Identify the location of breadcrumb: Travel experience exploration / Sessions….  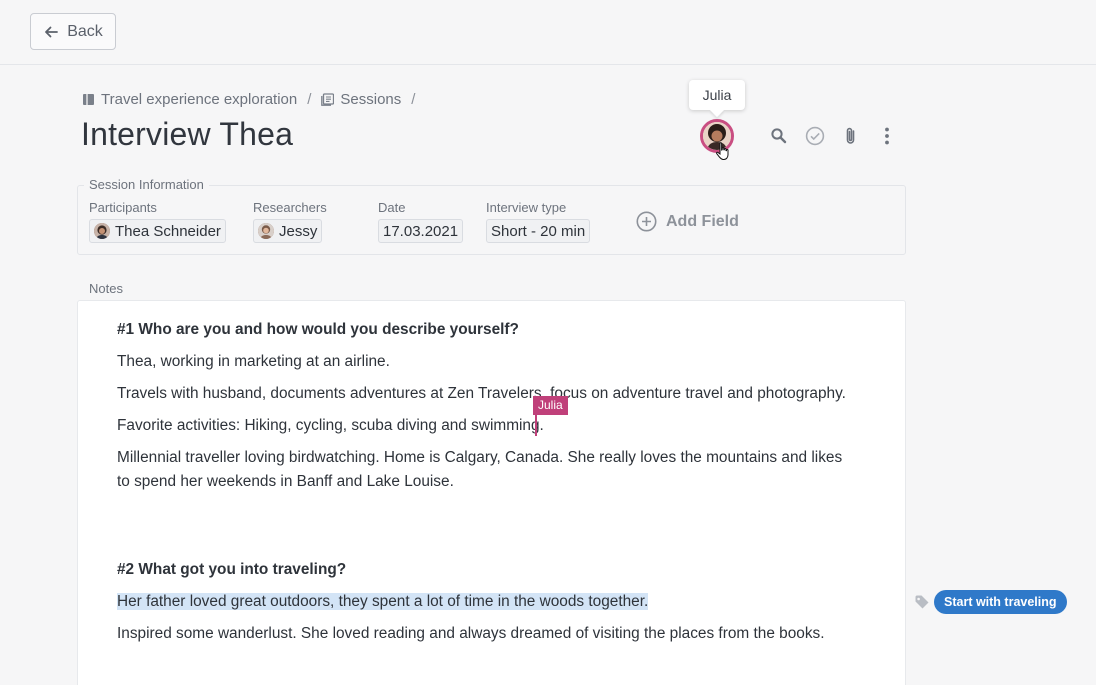
(253, 99).